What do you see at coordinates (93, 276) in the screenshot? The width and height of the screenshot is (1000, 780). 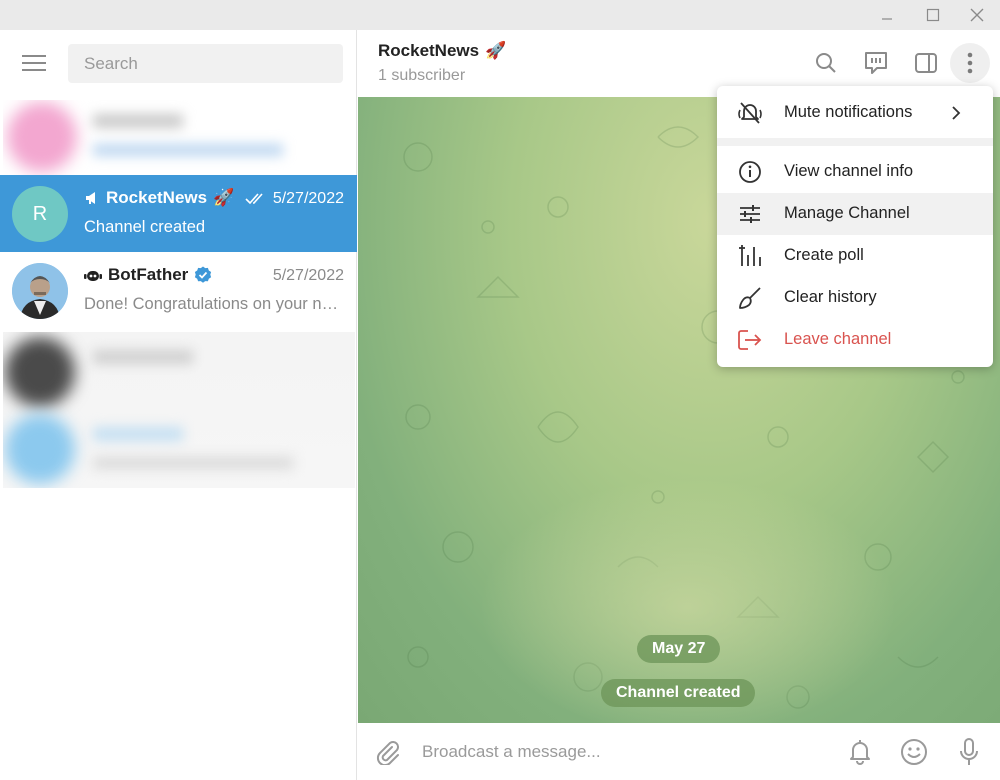 I see `bot-icon` at bounding box center [93, 276].